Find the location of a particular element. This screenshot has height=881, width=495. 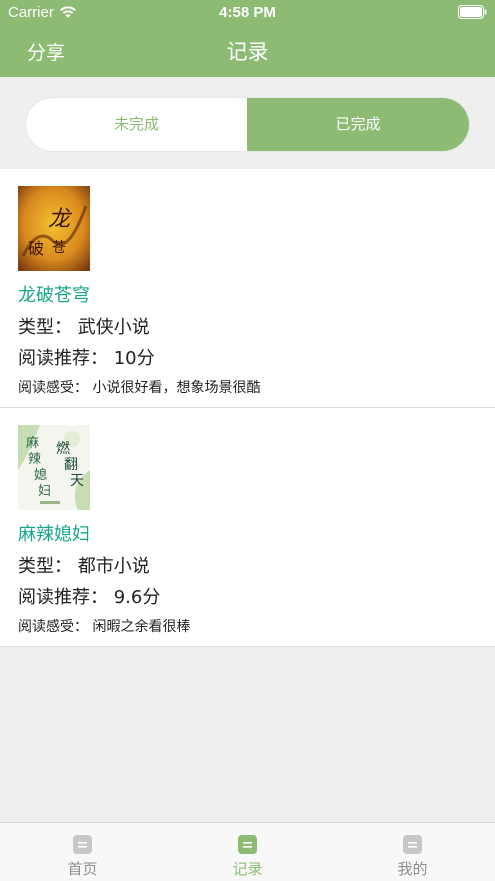

book-cover-art: 燃 翻 天 麻 辣 媳 妇 is located at coordinates (54, 467).